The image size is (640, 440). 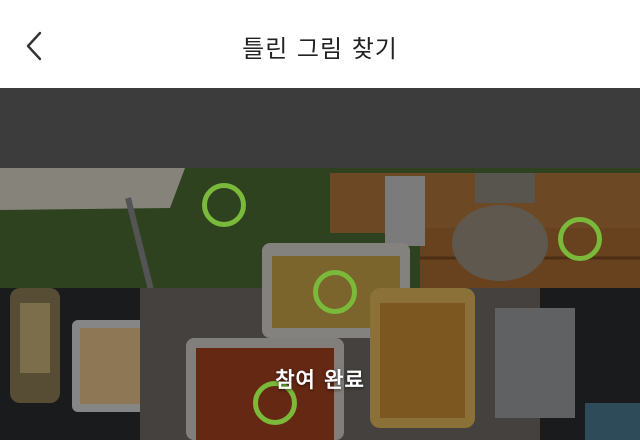 What do you see at coordinates (320, 48) in the screenshot?
I see `page-title: 틀린 그림 찾기` at bounding box center [320, 48].